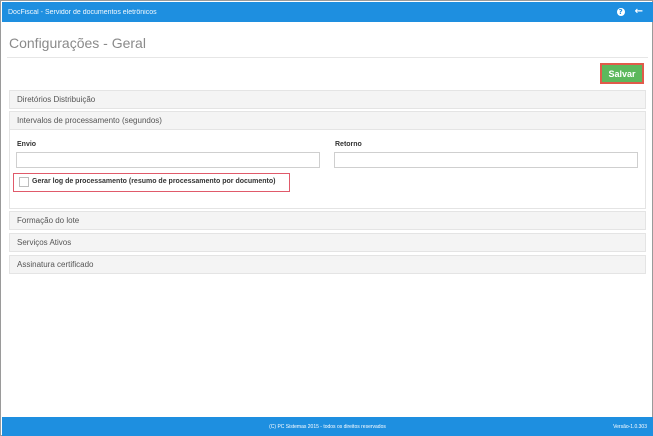 The width and height of the screenshot is (653, 436). What do you see at coordinates (622, 73) in the screenshot?
I see `save-button: Salvar` at bounding box center [622, 73].